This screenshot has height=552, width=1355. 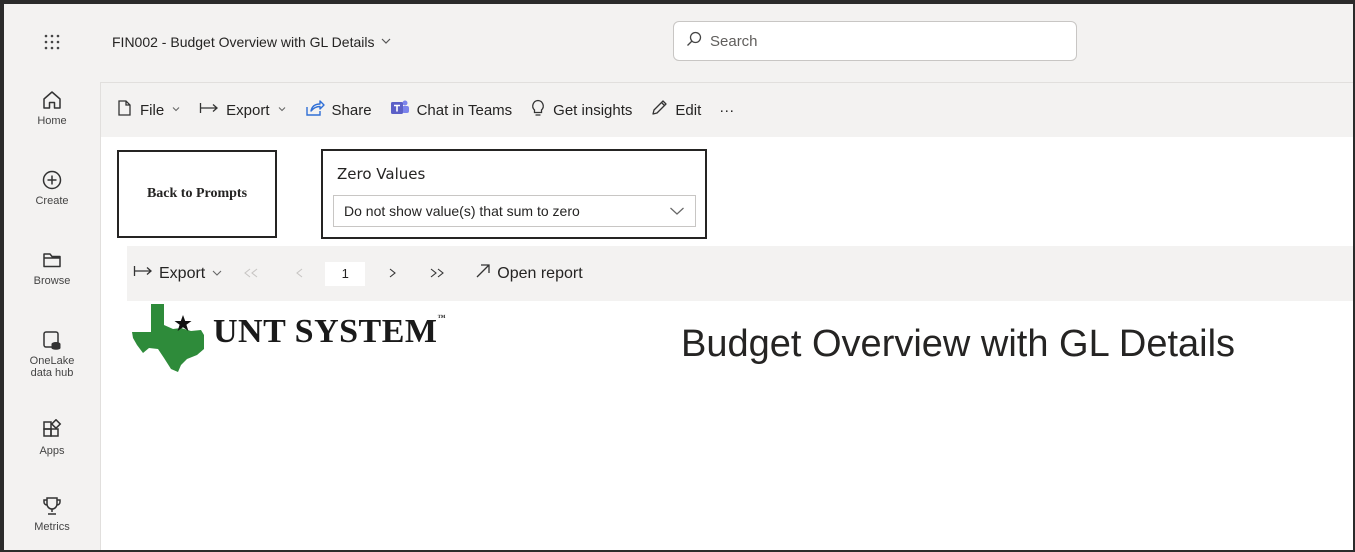 What do you see at coordinates (694, 41) in the screenshot?
I see `search-icon` at bounding box center [694, 41].